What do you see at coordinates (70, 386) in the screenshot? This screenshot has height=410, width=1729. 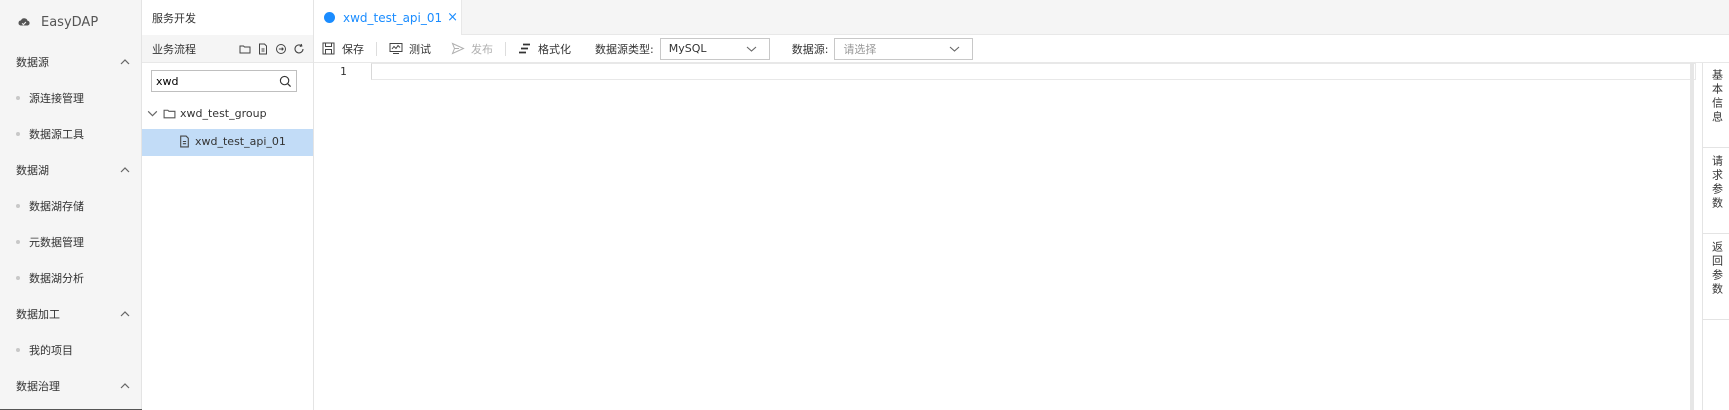 I see `nav-group-data-governance: 数据治理` at bounding box center [70, 386].